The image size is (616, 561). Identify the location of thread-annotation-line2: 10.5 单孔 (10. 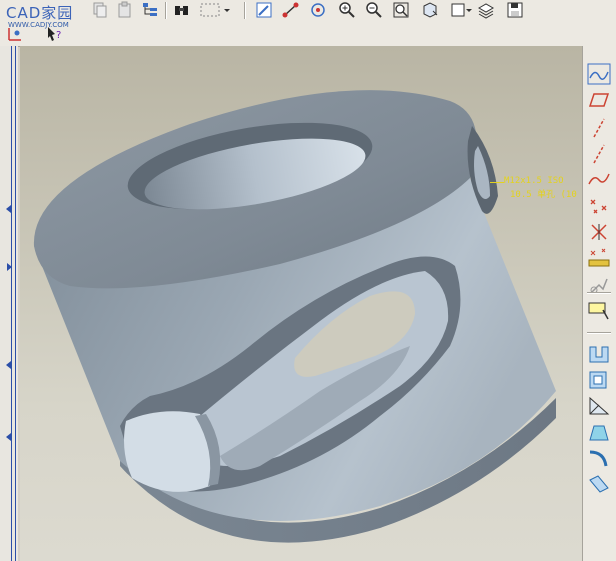
(543, 195).